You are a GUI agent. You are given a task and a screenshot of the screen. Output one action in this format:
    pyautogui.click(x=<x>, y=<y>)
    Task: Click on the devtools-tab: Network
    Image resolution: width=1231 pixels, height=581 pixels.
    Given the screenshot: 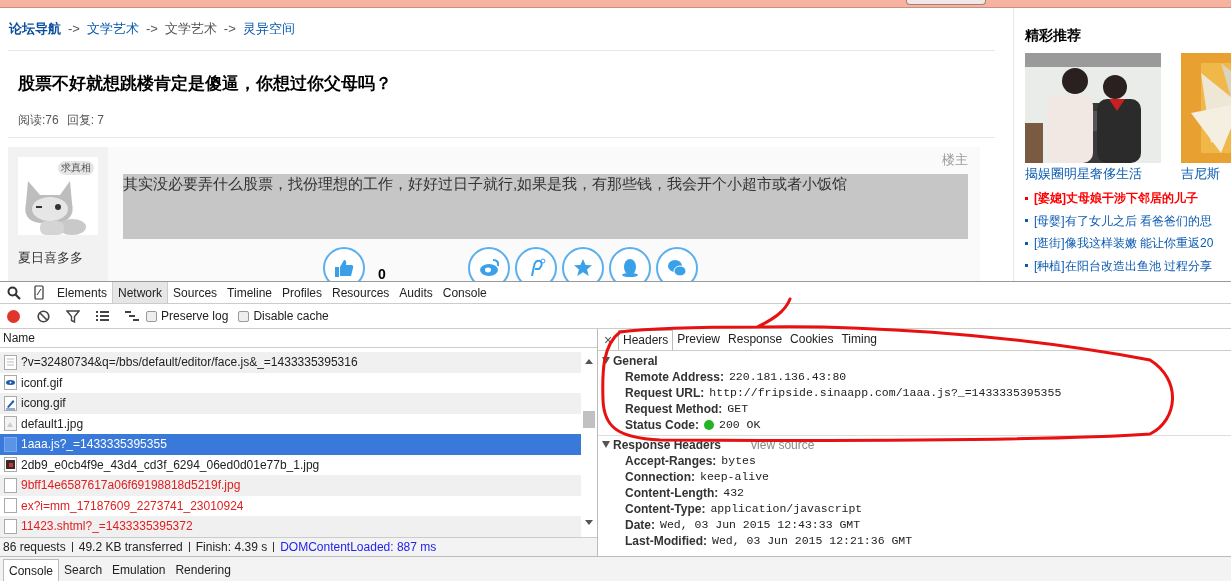 What is the action you would take?
    pyautogui.click(x=140, y=292)
    